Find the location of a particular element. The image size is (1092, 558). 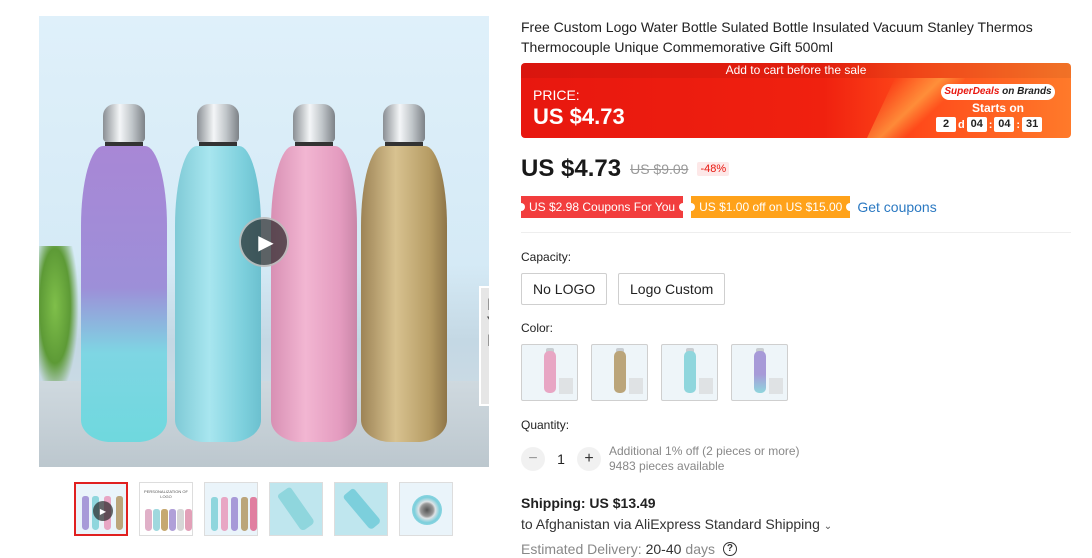

estimated-delivery: Estimated Delivery: 20-40 days ? is located at coordinates (629, 549).